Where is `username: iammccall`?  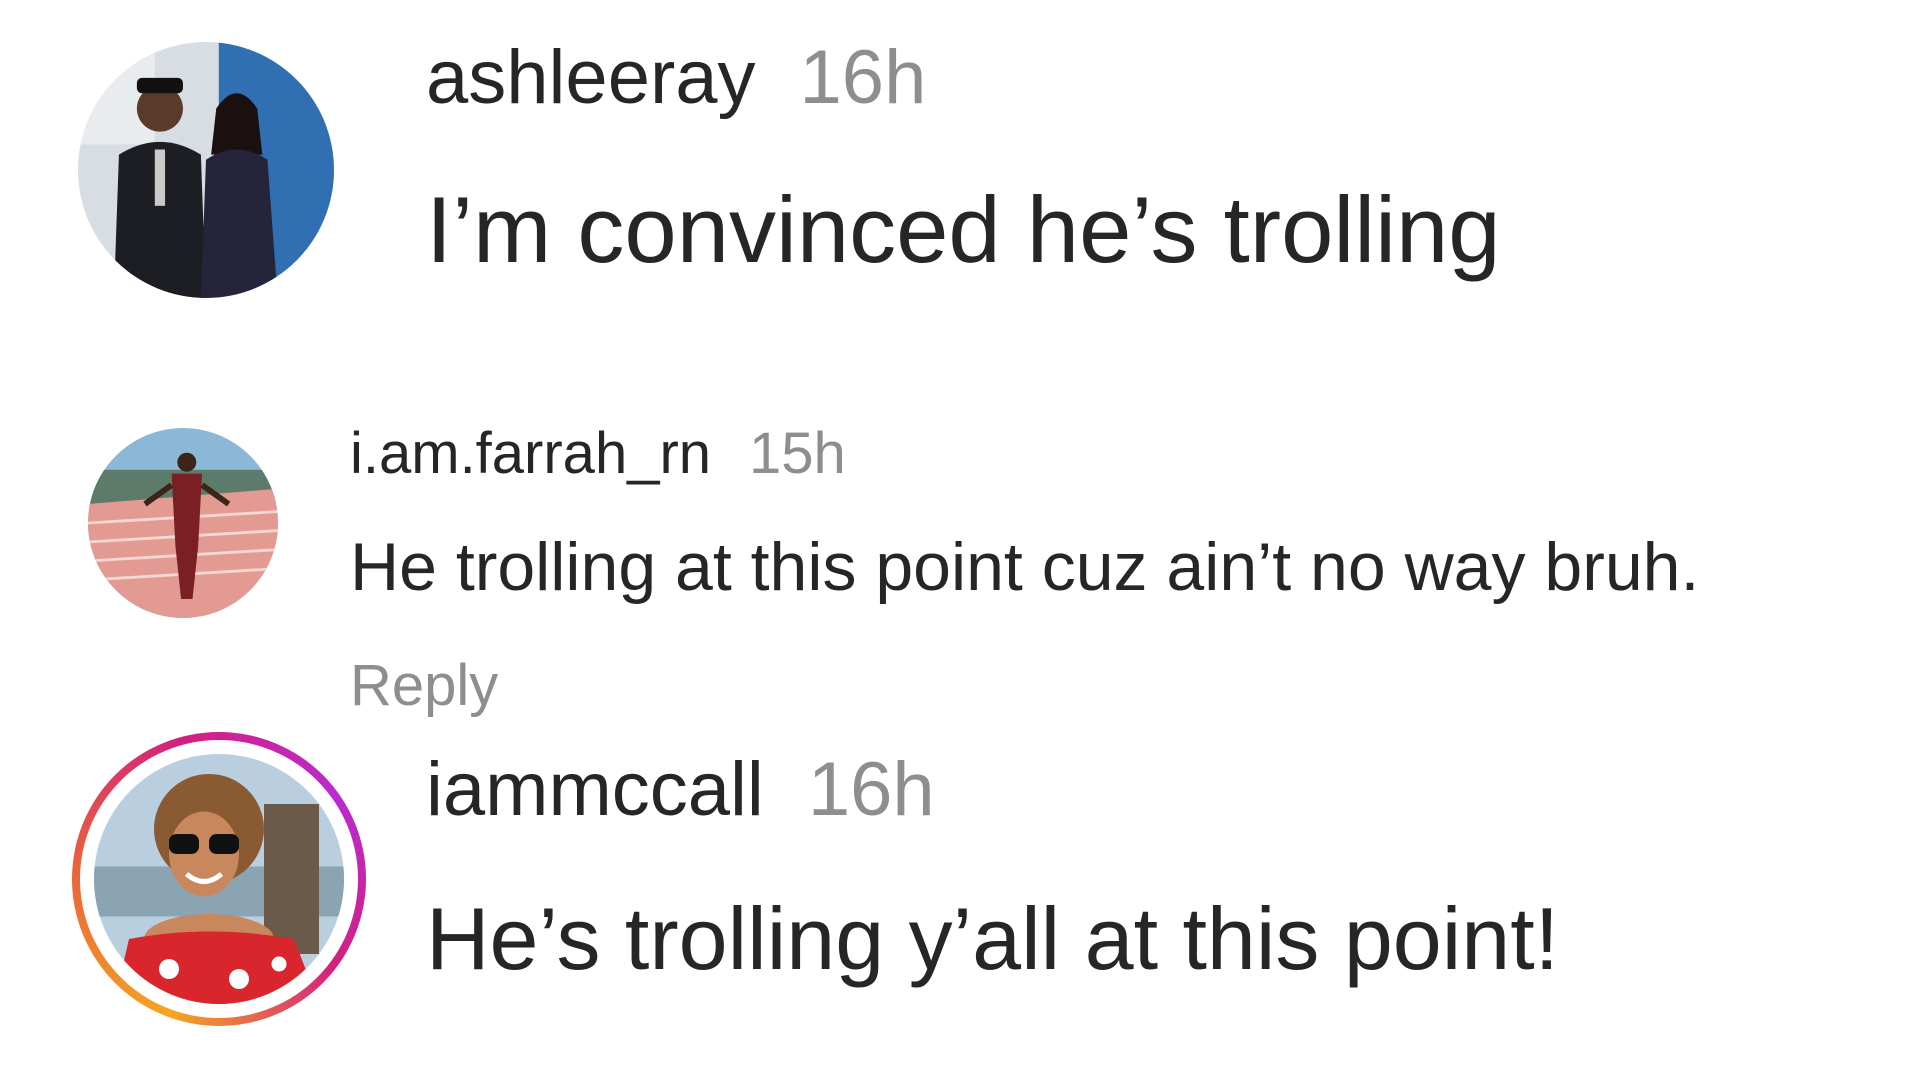
username: iammccall is located at coordinates (595, 789).